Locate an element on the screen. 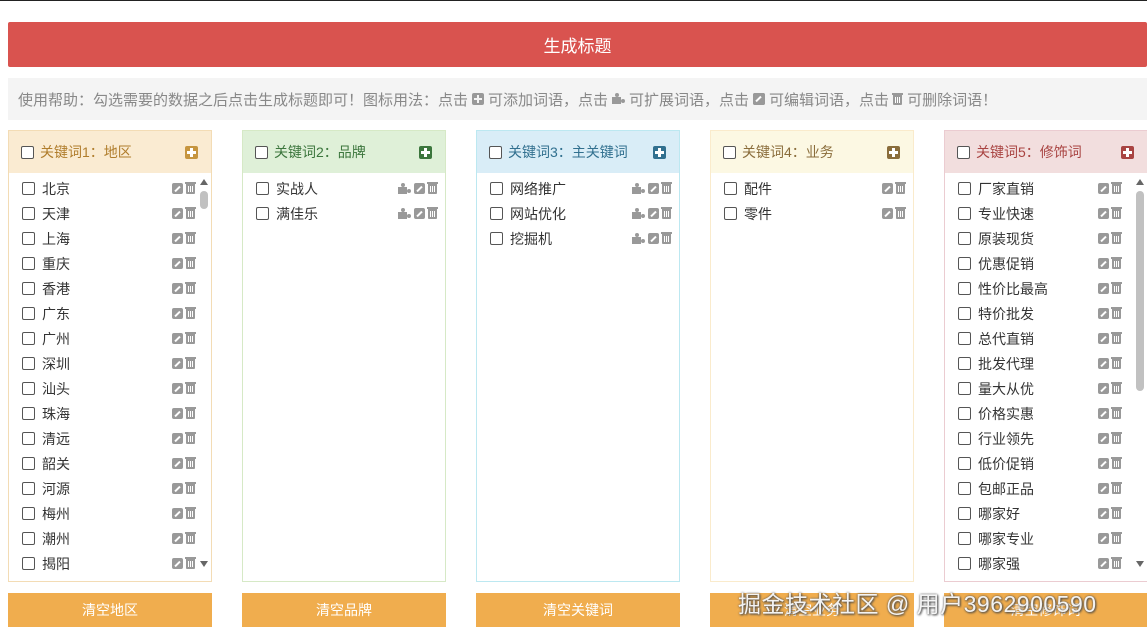 The image size is (1147, 633). scroll-down-icon is located at coordinates (204, 564).